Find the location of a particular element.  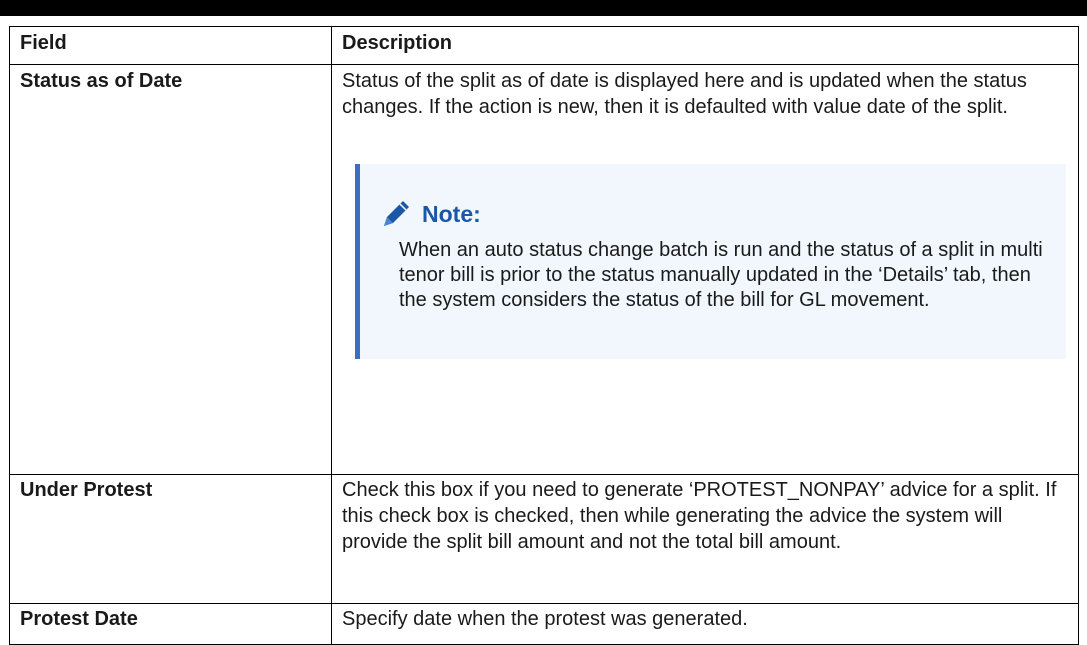

pencil-icon is located at coordinates (396, 213).